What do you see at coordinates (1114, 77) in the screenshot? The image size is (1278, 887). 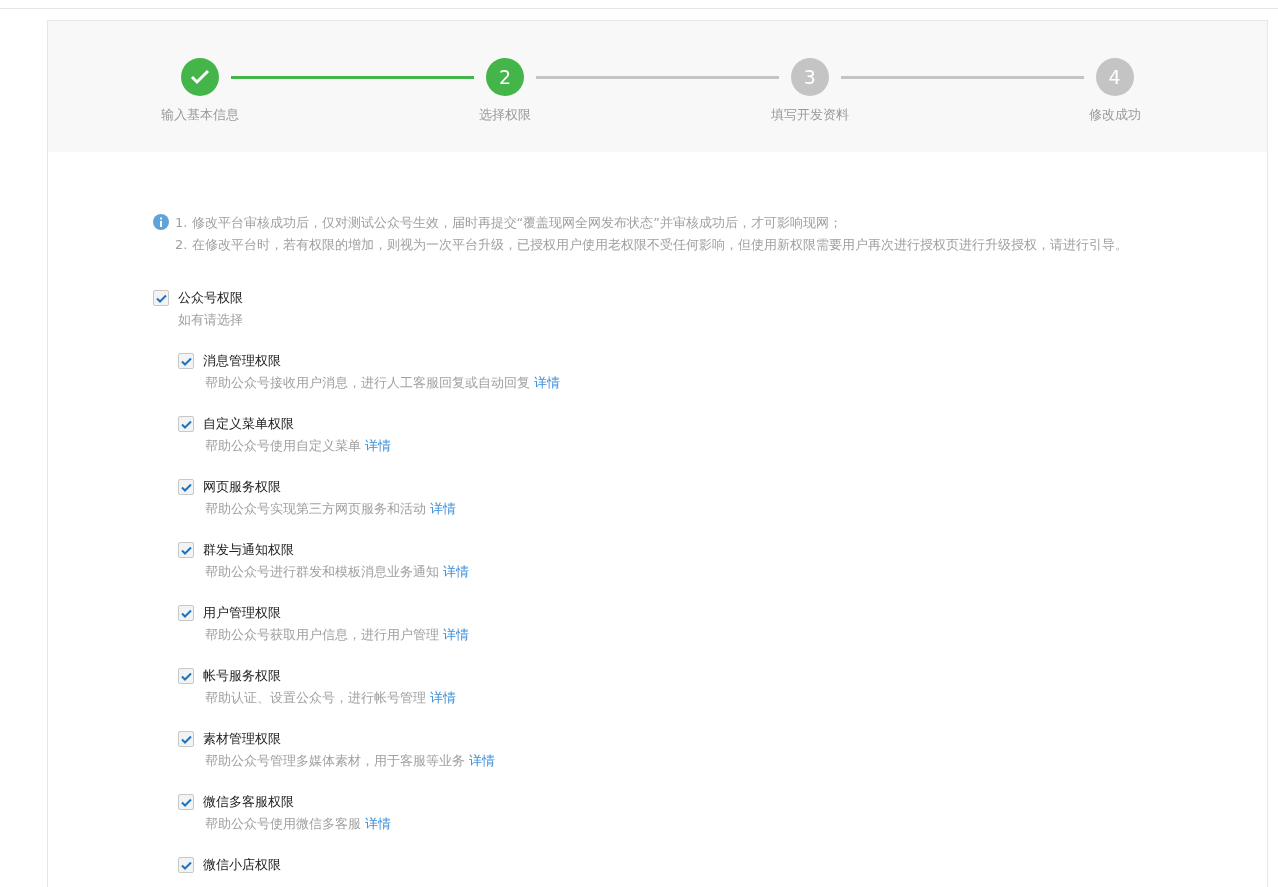 I see `step-number: 4` at bounding box center [1114, 77].